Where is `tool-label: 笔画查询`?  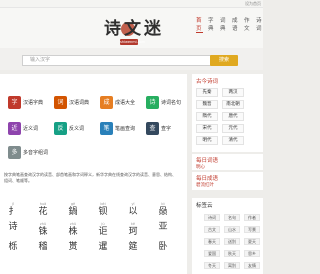 tool-label: 笔画查询 is located at coordinates (125, 129).